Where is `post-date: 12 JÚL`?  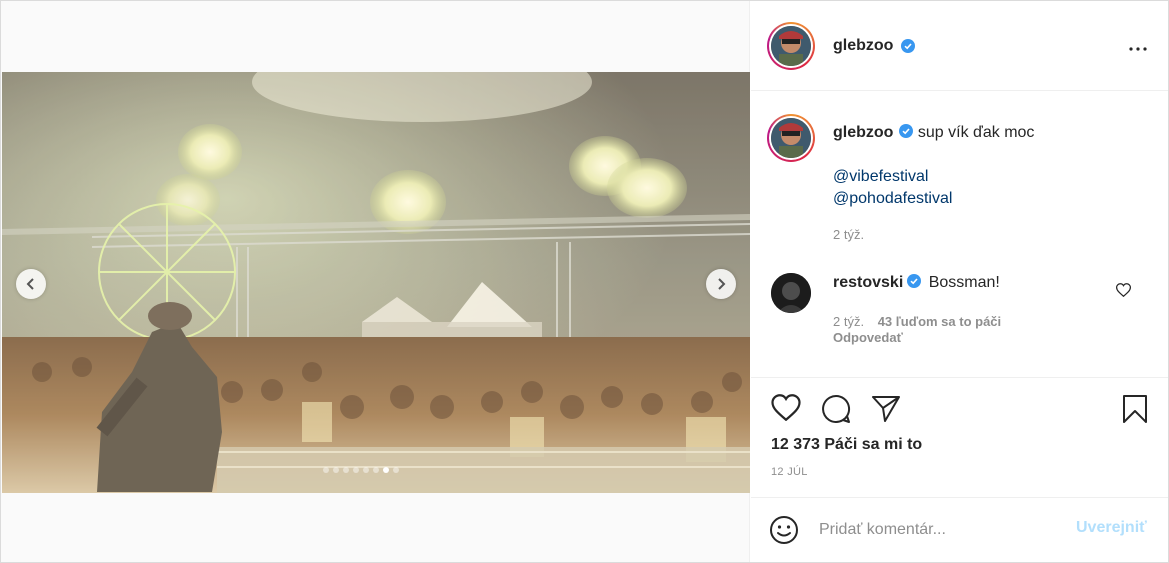
post-date: 12 JÚL is located at coordinates (789, 472).